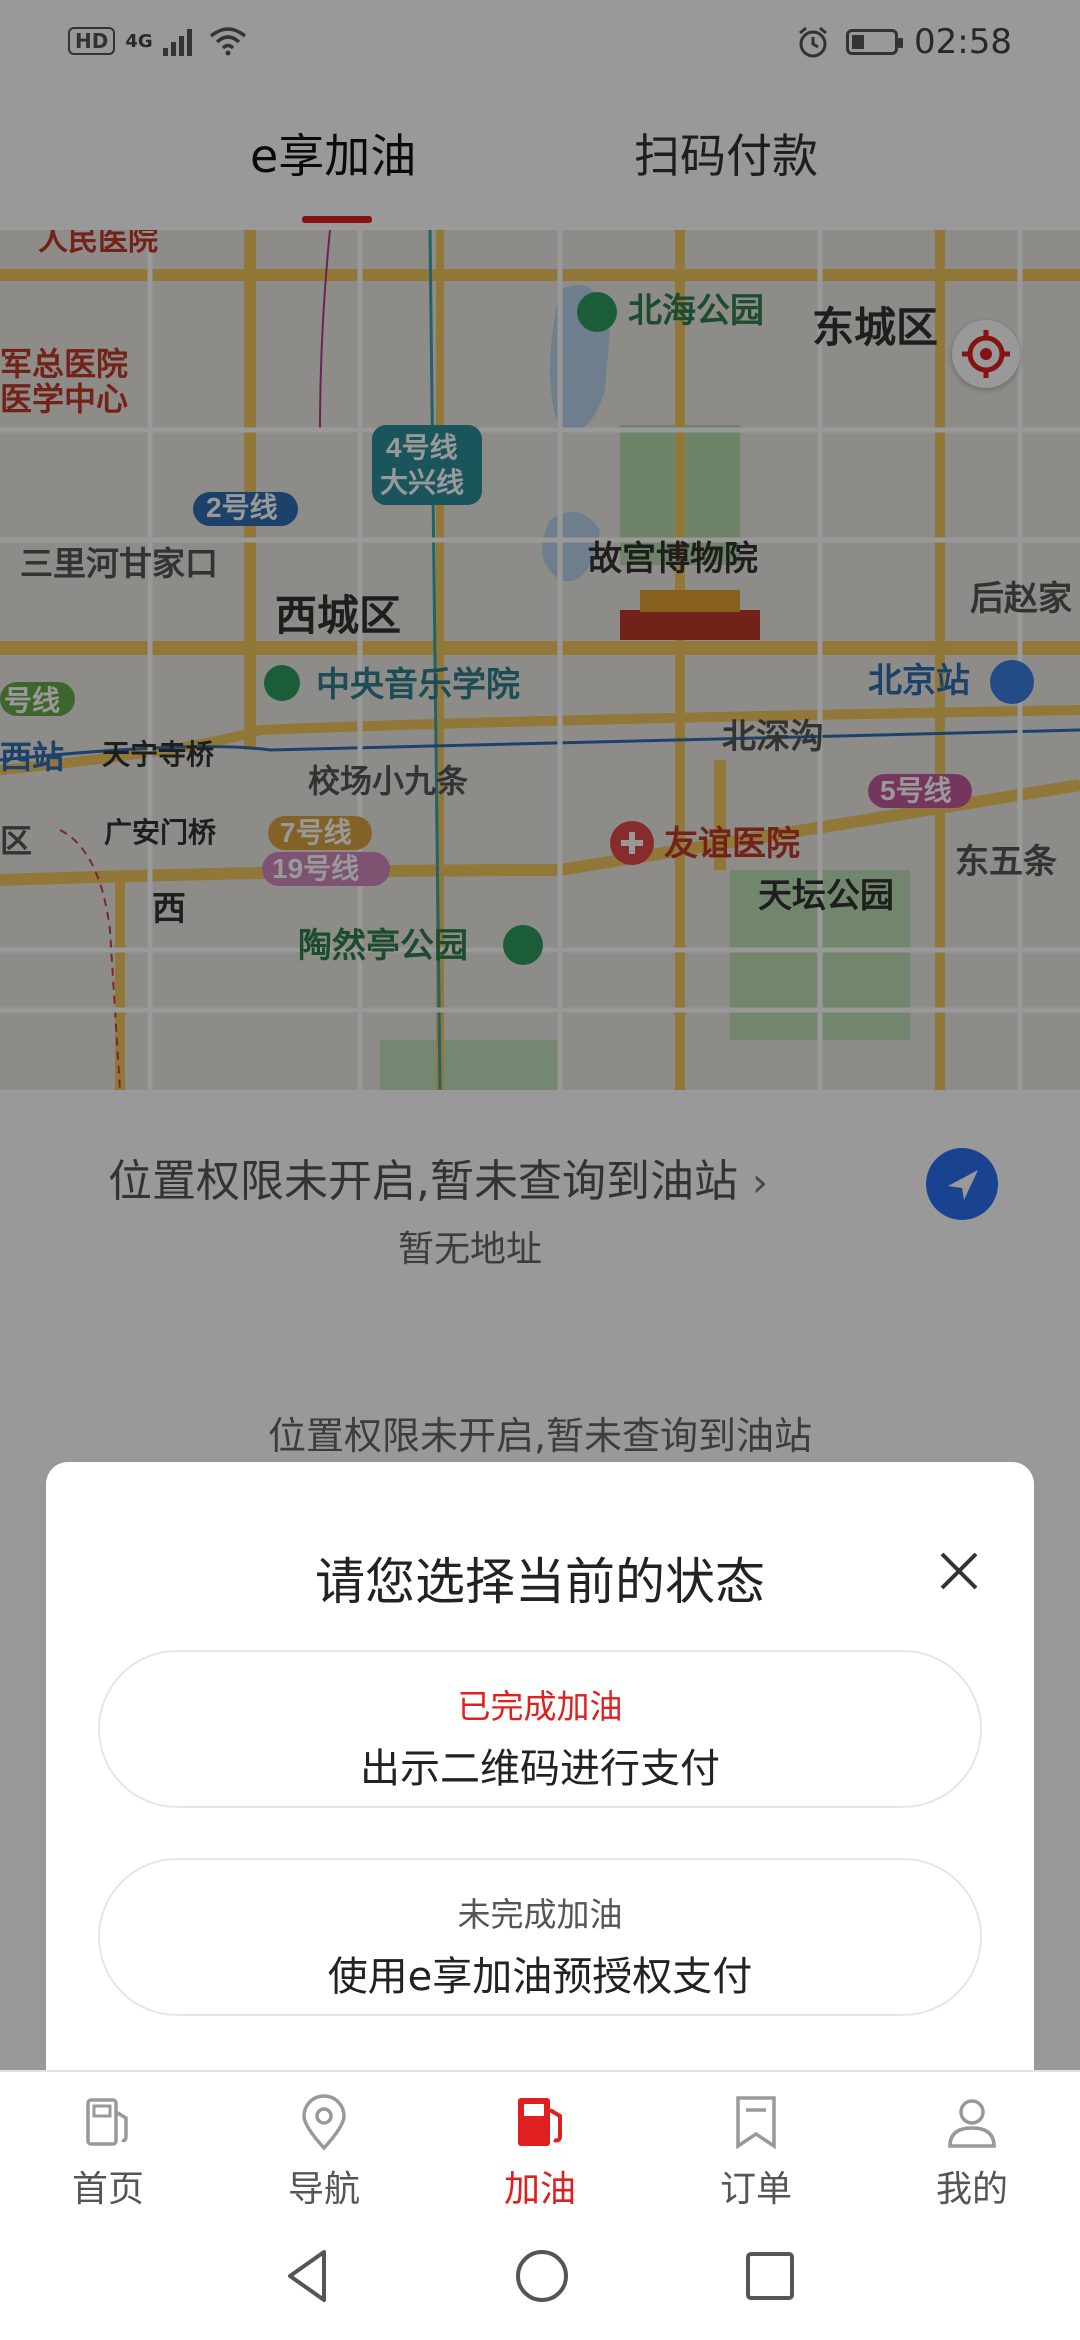 This screenshot has width=1080, height=2340. I want to click on option-refuel-completed: 已完成加油 出示二维码进行支付, so click(540, 1729).